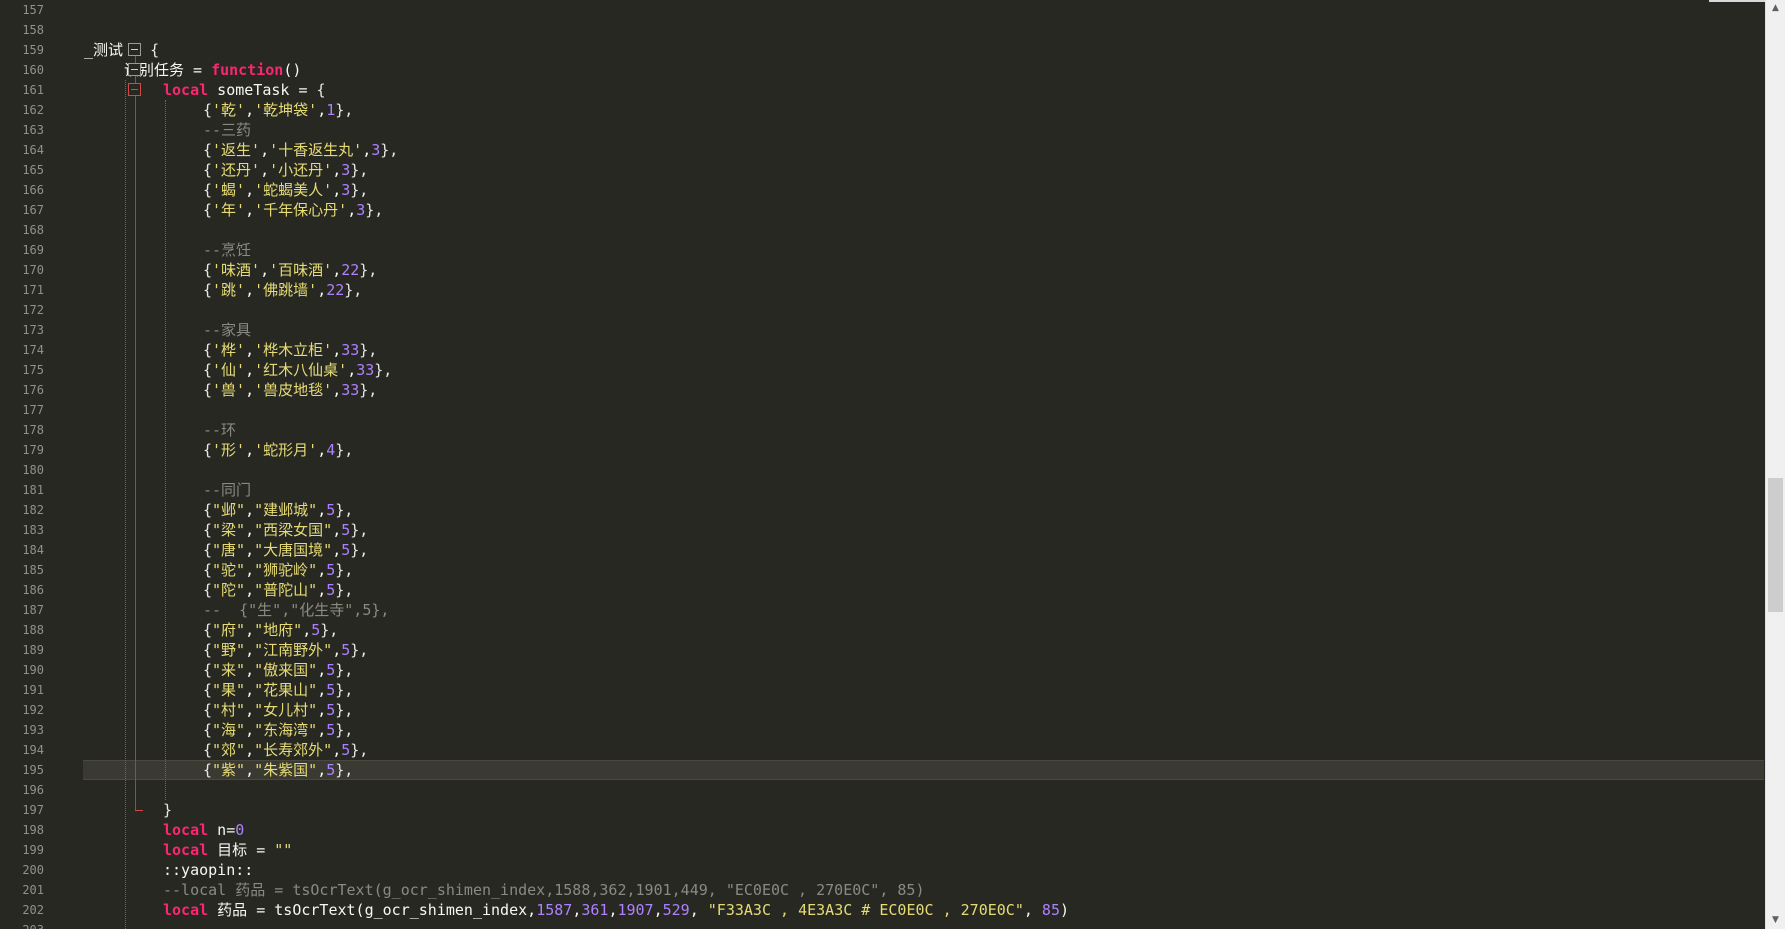 The height and width of the screenshot is (929, 1785). I want to click on code-line: 191 {"果","花果山",5},, so click(882, 690).